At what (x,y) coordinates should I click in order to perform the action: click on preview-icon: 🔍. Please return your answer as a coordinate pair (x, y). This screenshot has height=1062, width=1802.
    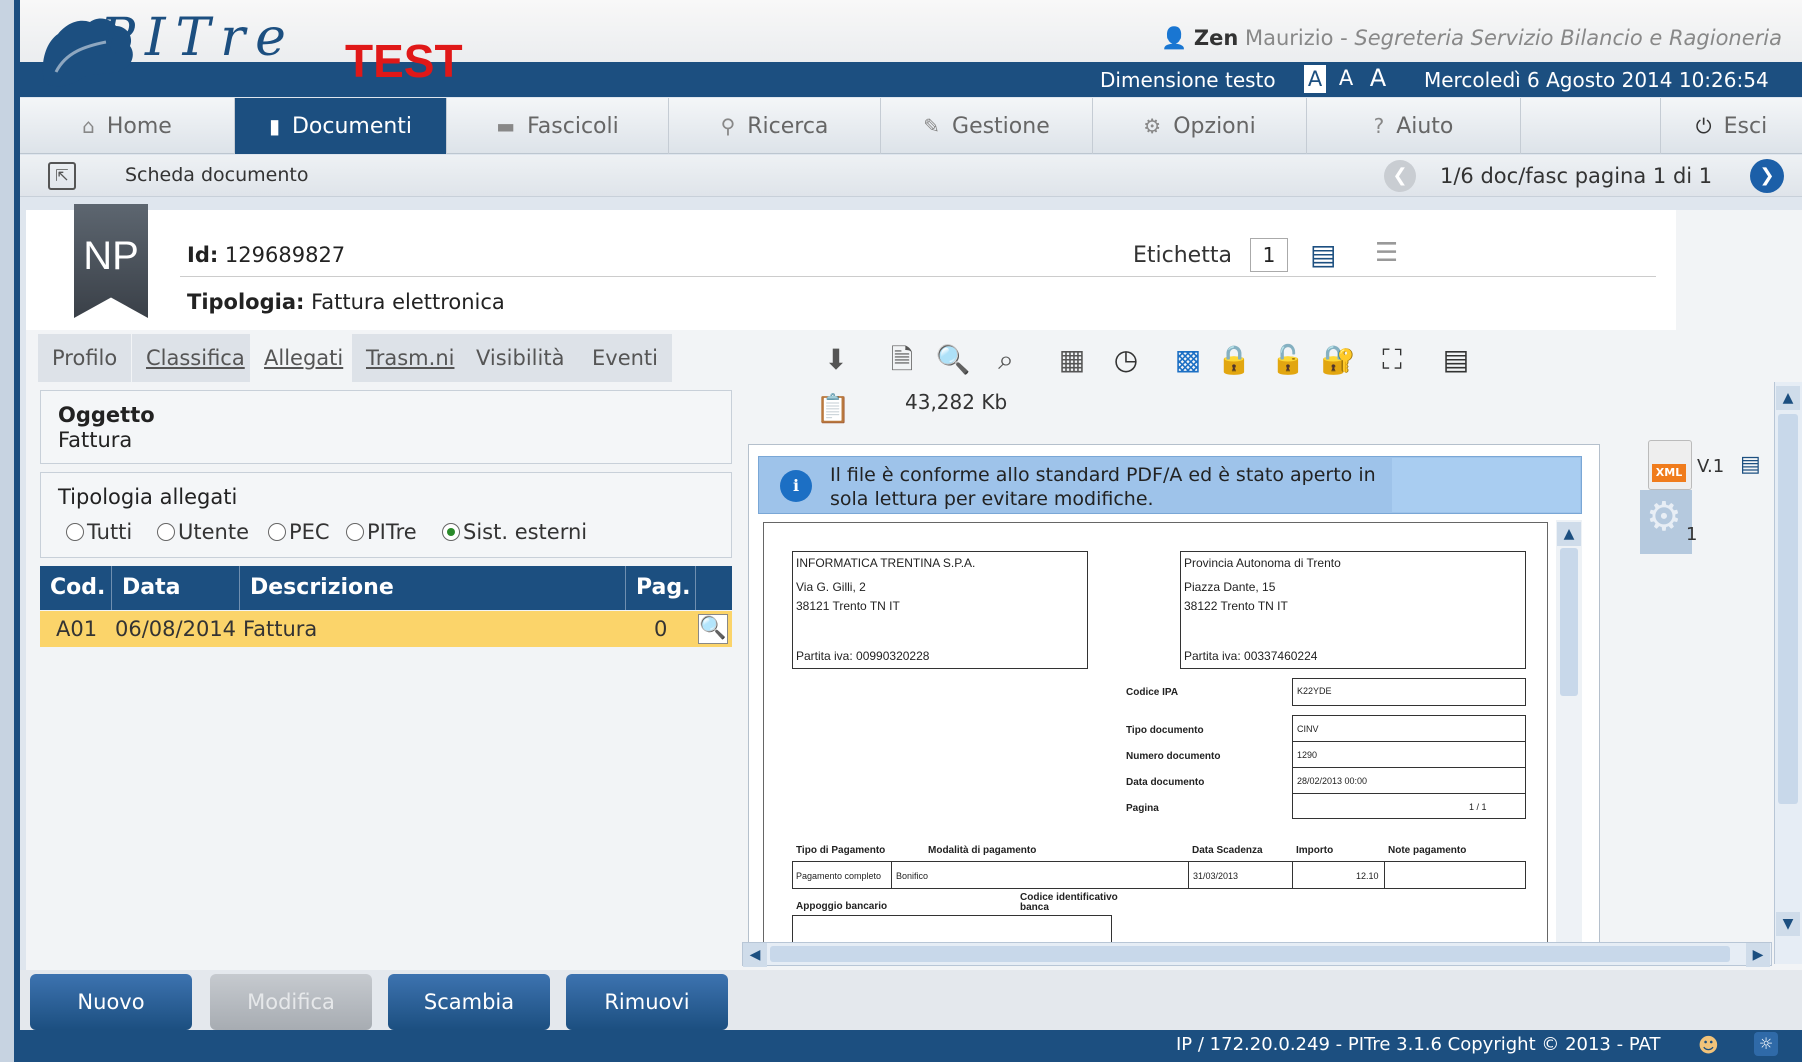
    Looking at the image, I should click on (713, 629).